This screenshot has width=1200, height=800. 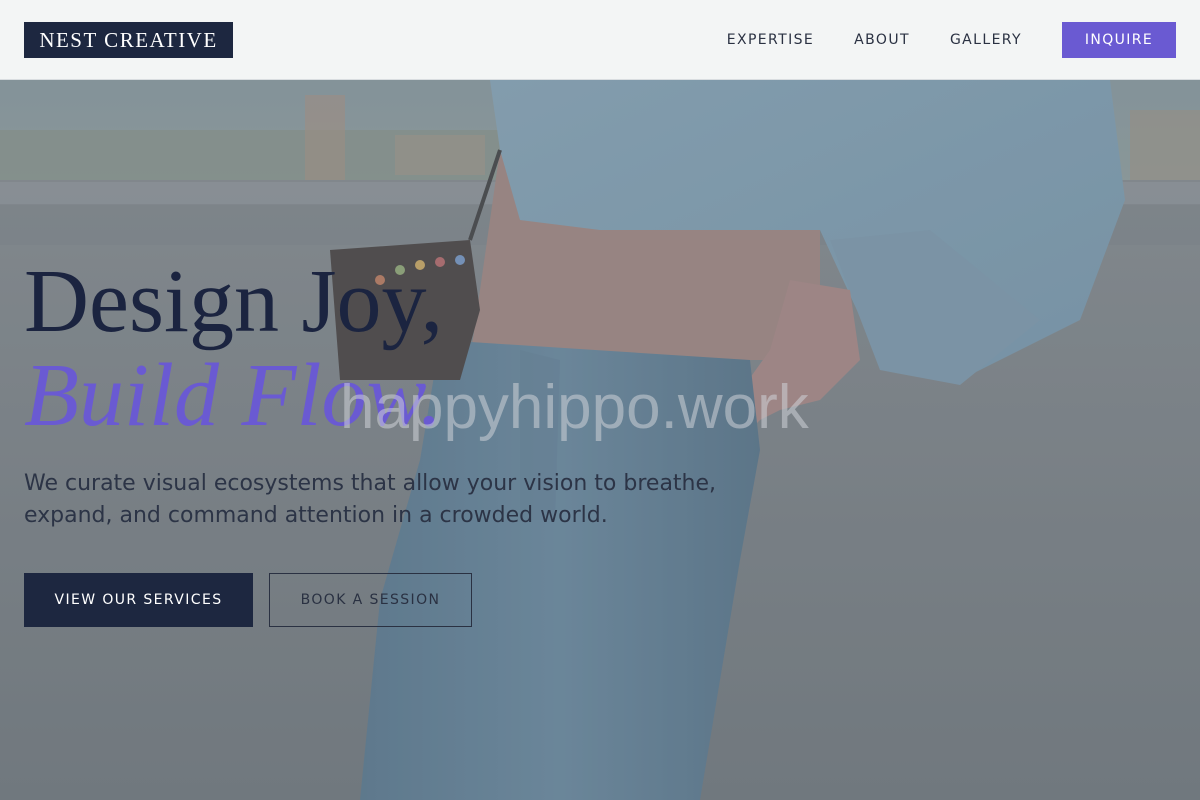 What do you see at coordinates (1119, 40) in the screenshot?
I see `inquire-button: INQUIRE` at bounding box center [1119, 40].